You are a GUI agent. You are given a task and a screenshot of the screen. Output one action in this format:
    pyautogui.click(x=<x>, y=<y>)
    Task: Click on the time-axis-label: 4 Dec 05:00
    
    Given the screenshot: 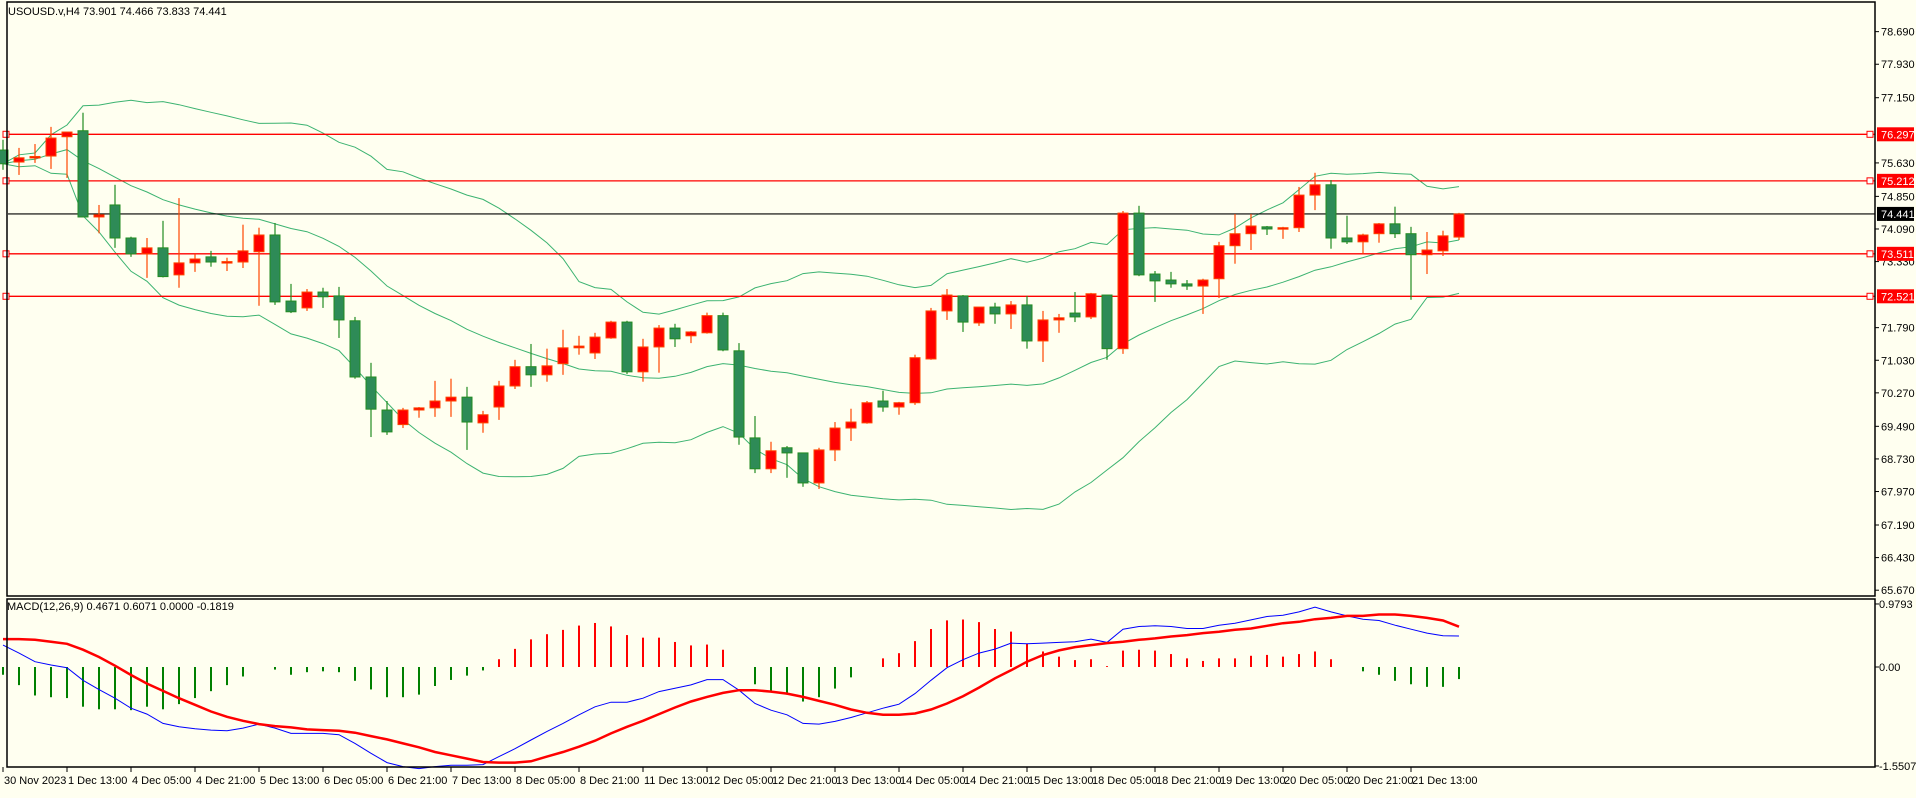 What is the action you would take?
    pyautogui.click(x=161, y=781)
    